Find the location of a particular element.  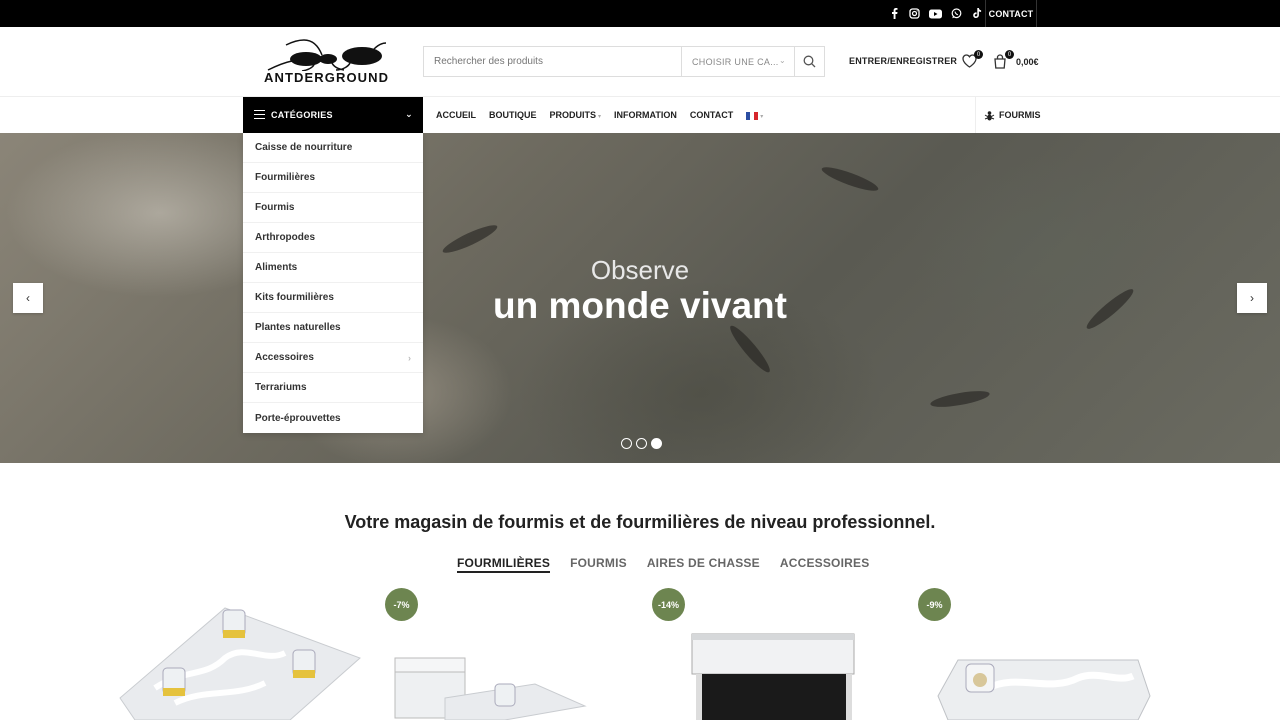

category-item-label: Accessoires is located at coordinates (284, 357).